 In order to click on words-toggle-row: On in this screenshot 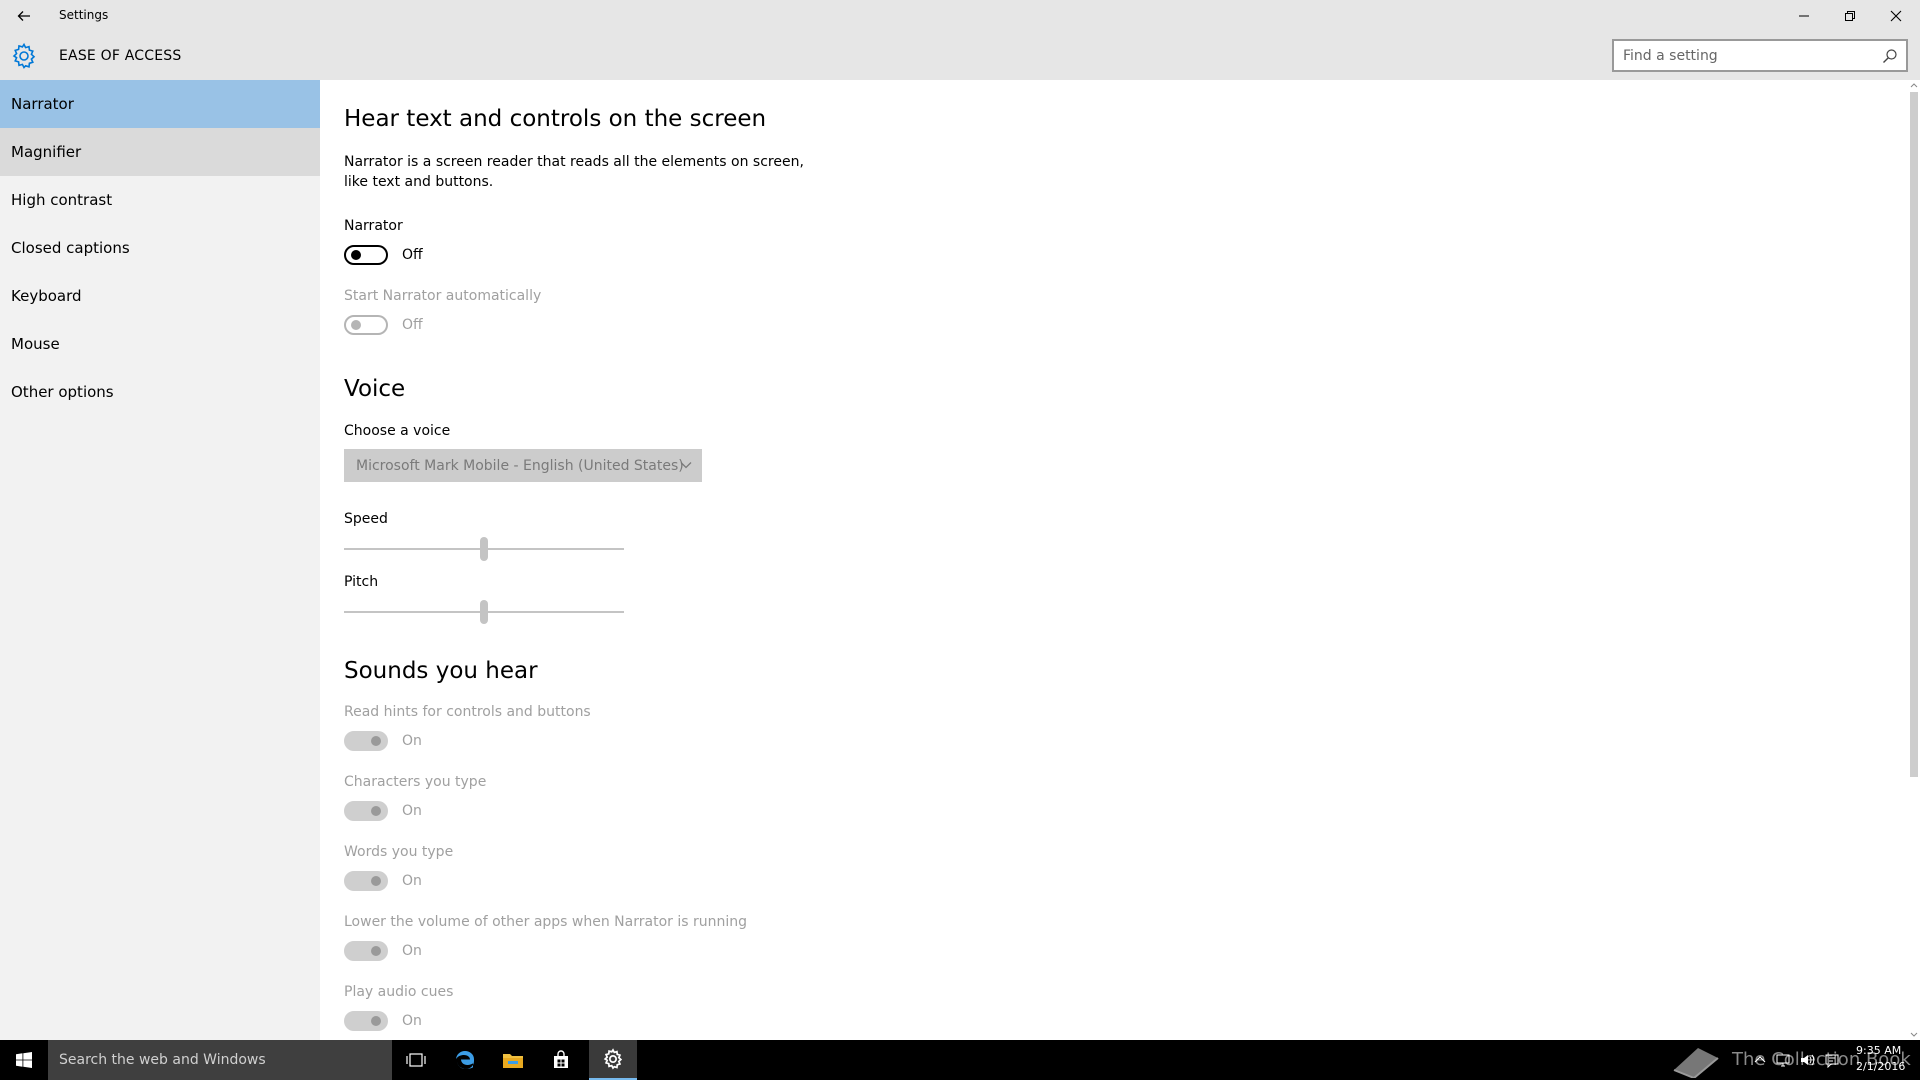, I will do `click(383, 881)`.